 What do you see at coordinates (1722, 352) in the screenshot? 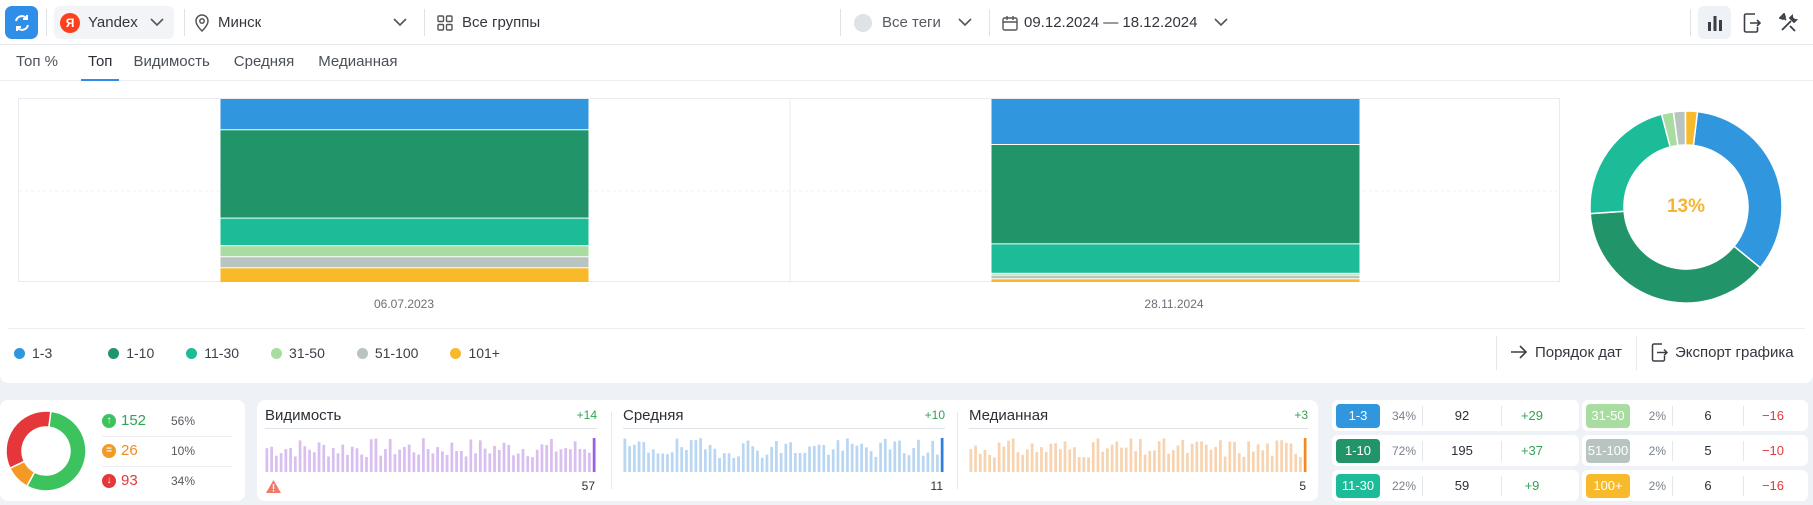
I see `export-chart-button: Экспорт графика` at bounding box center [1722, 352].